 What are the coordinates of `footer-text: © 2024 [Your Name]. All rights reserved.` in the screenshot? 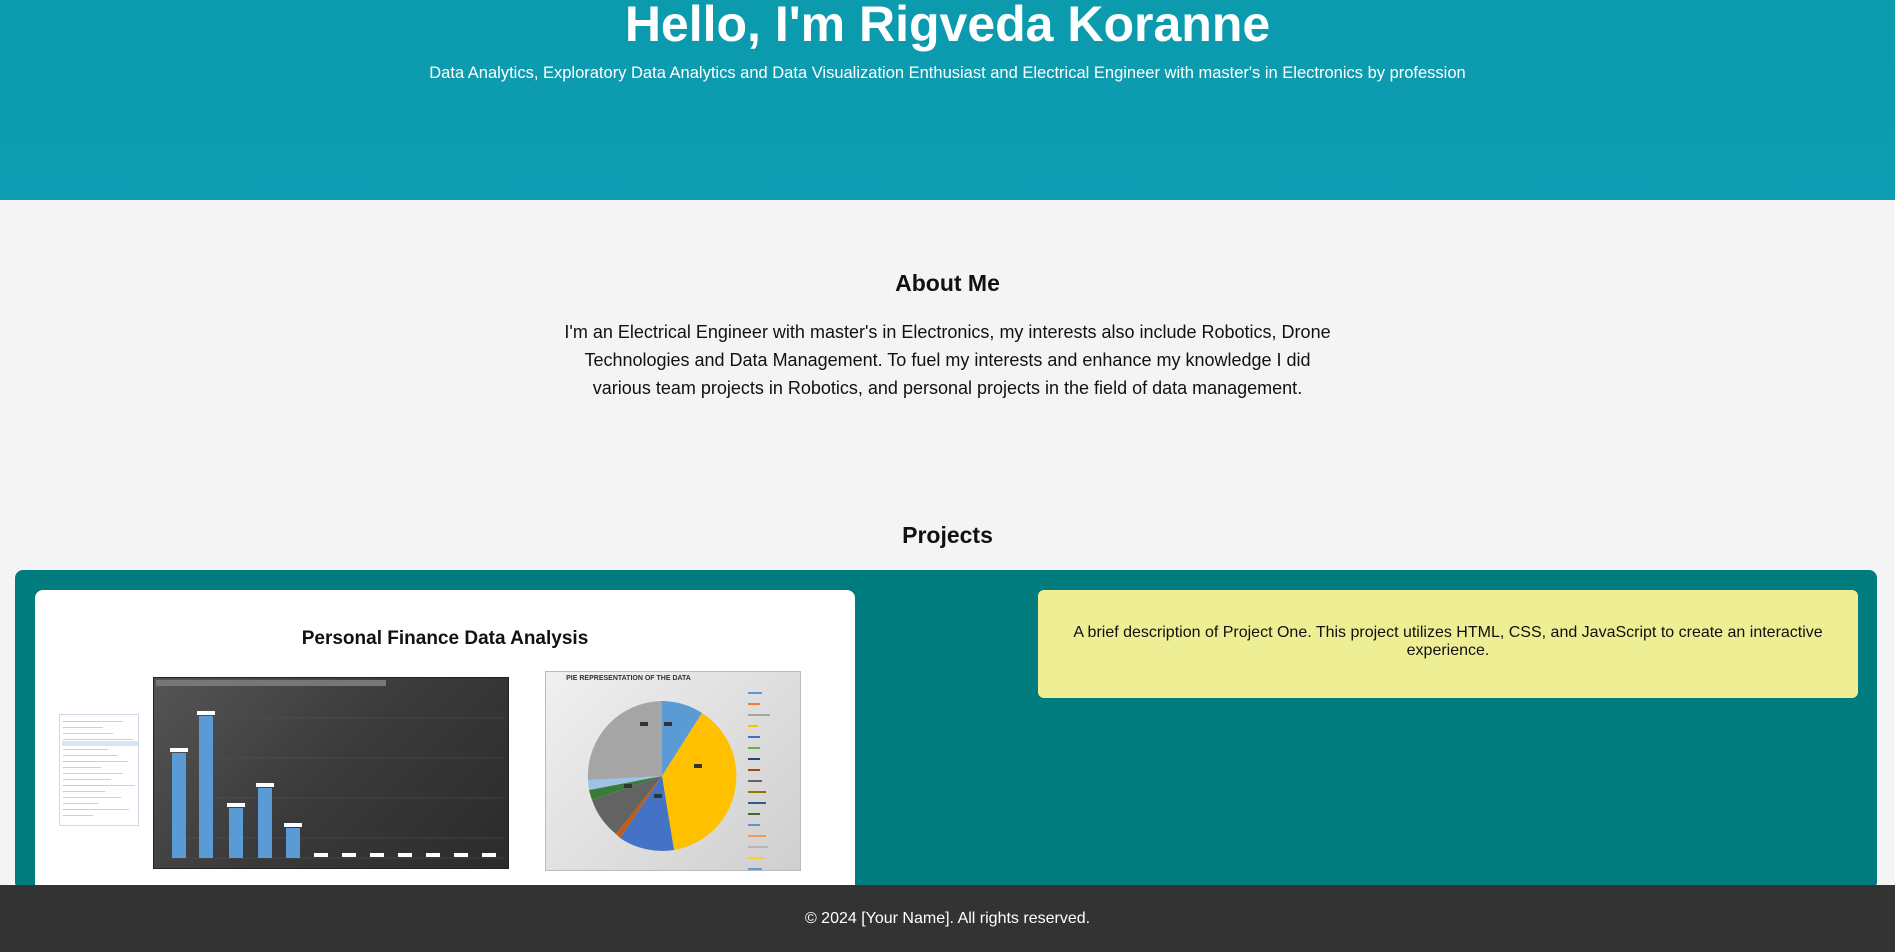 It's located at (947, 918).